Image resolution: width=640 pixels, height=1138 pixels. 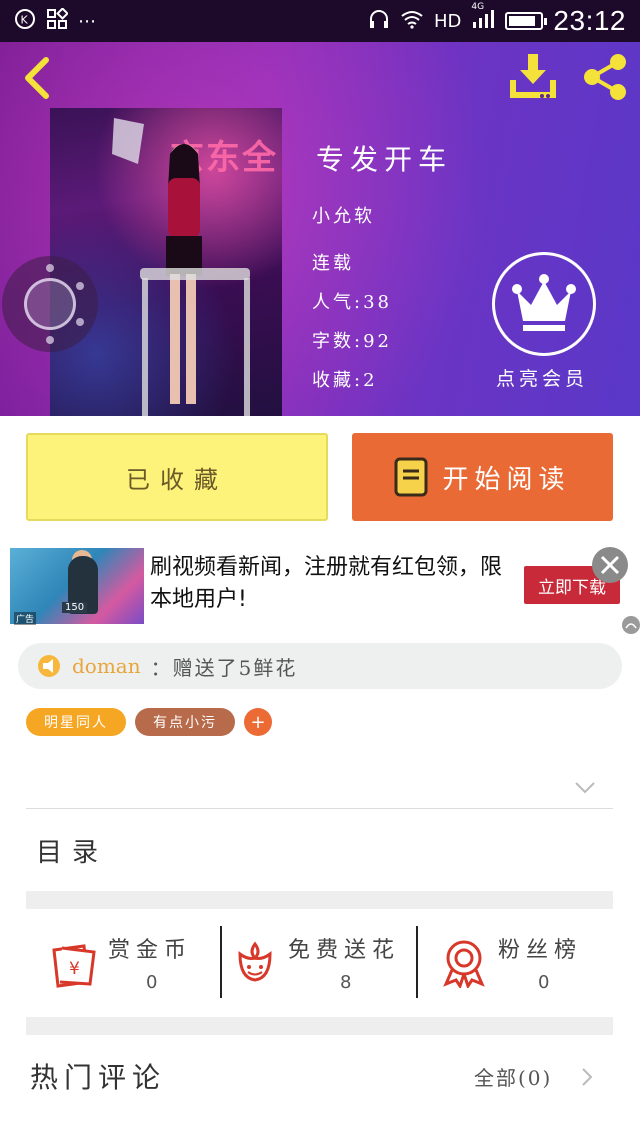 I want to click on book-author: 小允软, so click(x=343, y=215).